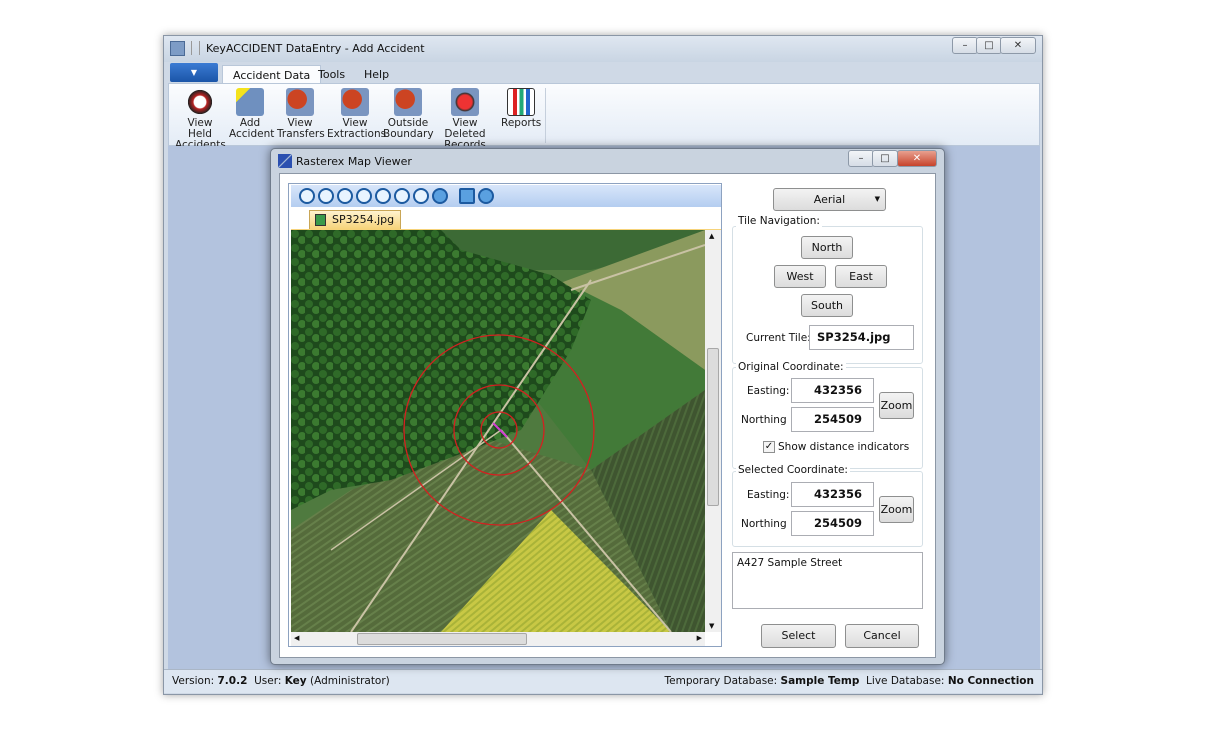 Image resolution: width=1206 pixels, height=731 pixels. Describe the element at coordinates (827, 580) in the screenshot. I see `address-textarea: A427 Sample Street` at that location.